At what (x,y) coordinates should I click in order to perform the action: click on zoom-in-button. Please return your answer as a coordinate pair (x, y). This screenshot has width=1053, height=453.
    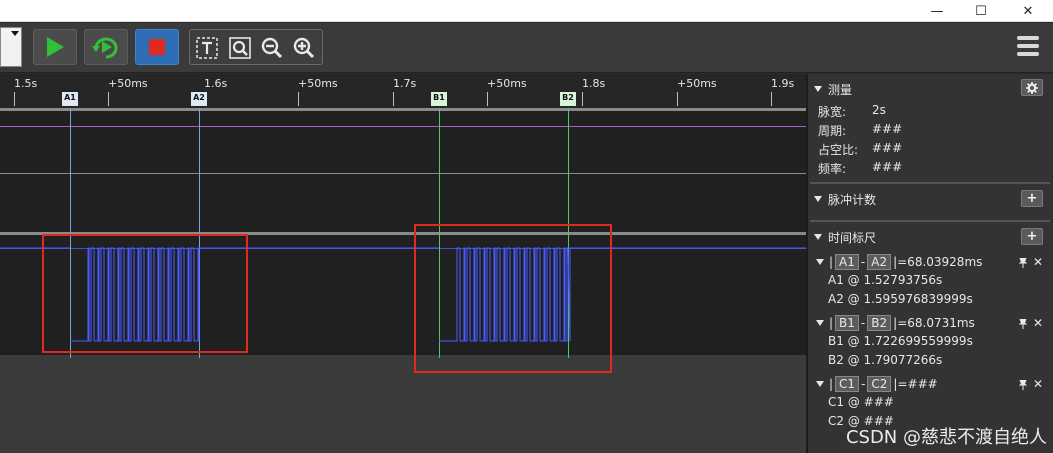
    Looking at the image, I should click on (304, 48).